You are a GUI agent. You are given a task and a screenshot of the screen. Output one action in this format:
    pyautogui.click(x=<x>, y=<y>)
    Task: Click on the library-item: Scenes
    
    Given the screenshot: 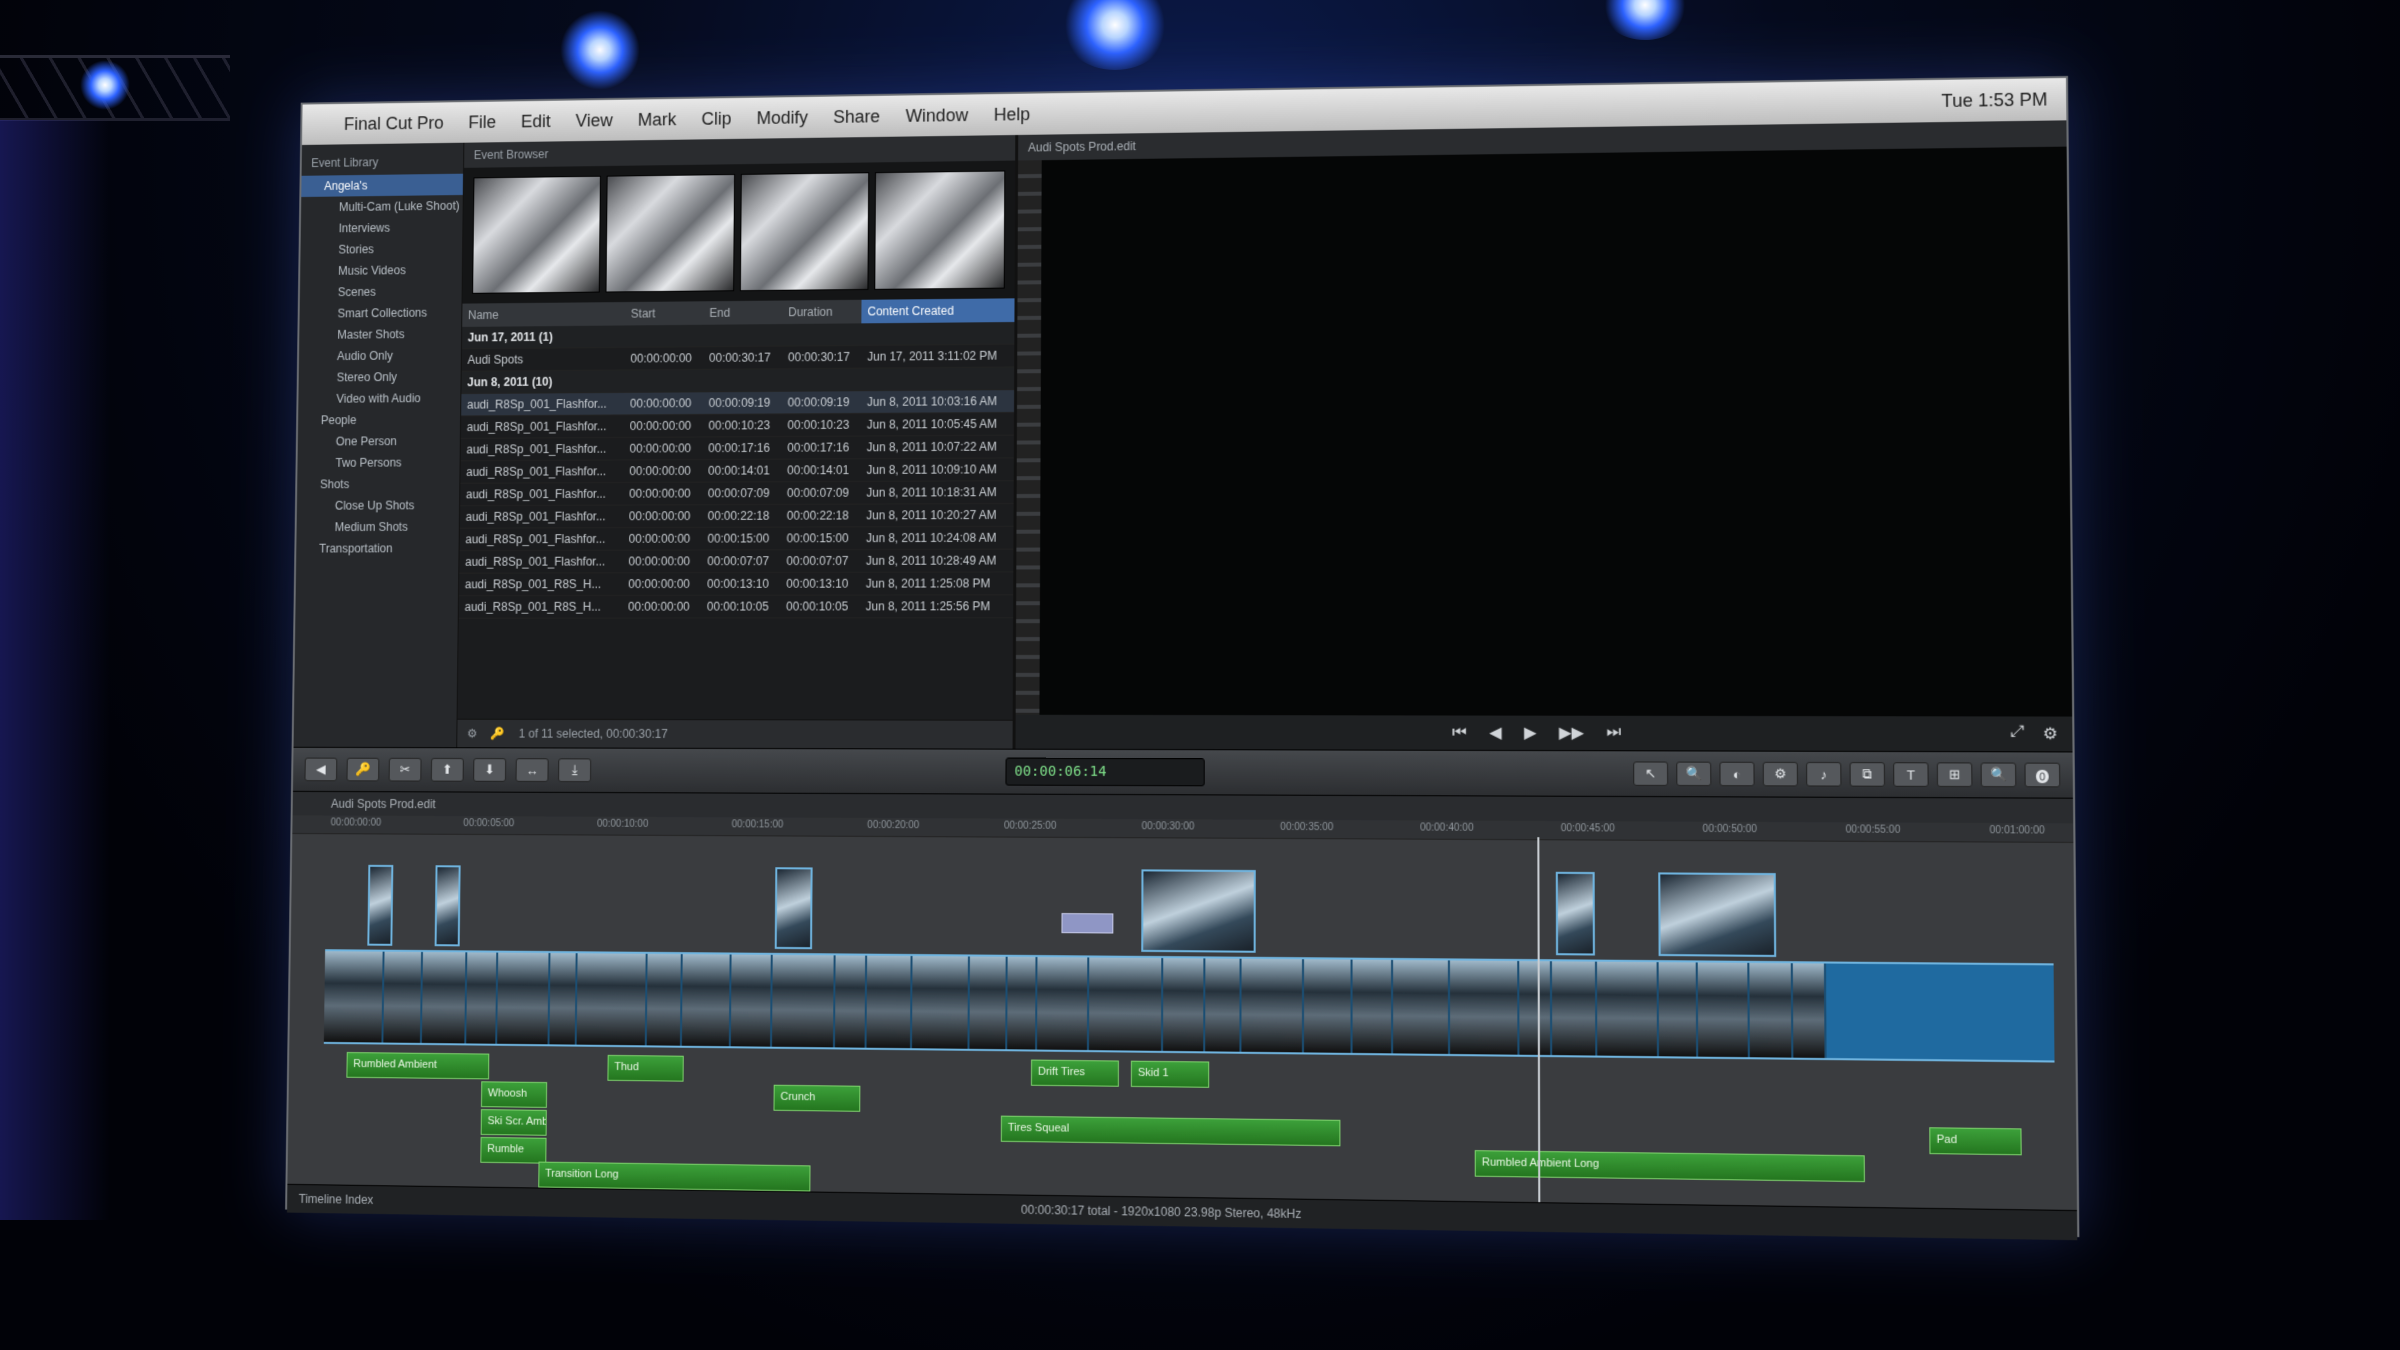 What is the action you would take?
    pyautogui.click(x=381, y=291)
    